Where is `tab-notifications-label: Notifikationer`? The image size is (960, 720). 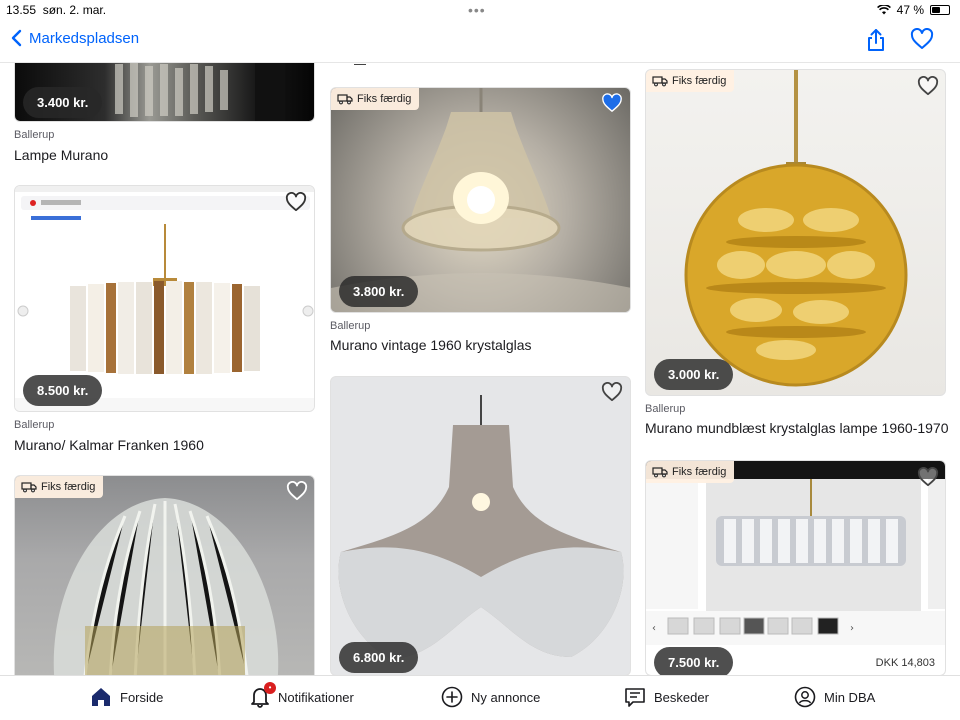 tab-notifications-label: Notifikationer is located at coordinates (316, 697).